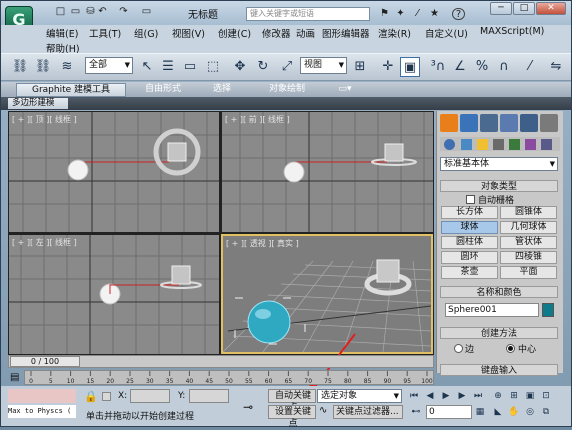 Image resolution: width=572 pixels, height=430 pixels. Describe the element at coordinates (44, 119) in the screenshot. I see `viewport-top-label: [ + ][ 顶 ][ 线框 ]` at that location.